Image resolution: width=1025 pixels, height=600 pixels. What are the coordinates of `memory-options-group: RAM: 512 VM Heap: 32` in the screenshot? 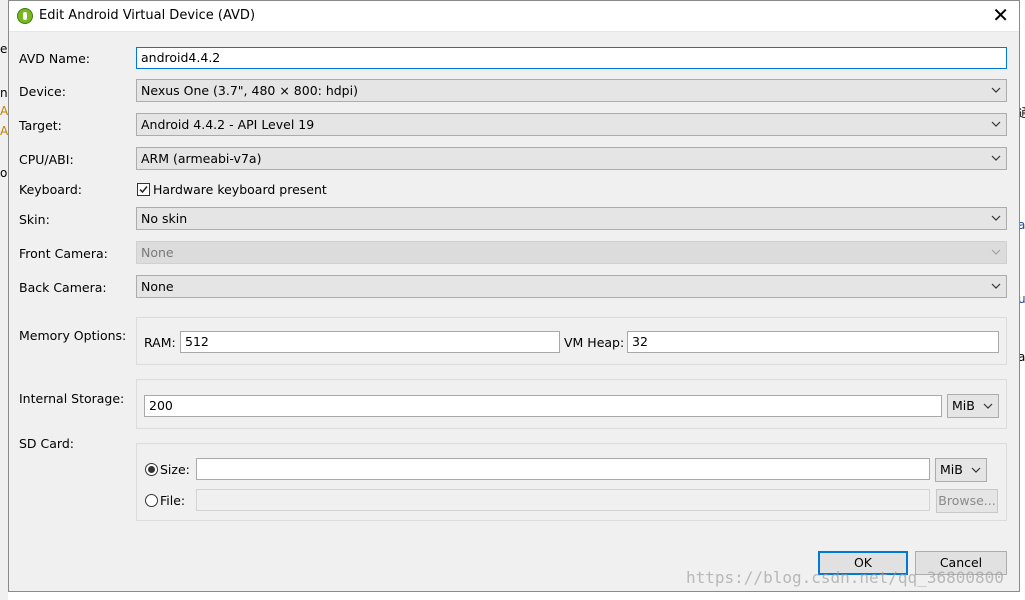 It's located at (571, 341).